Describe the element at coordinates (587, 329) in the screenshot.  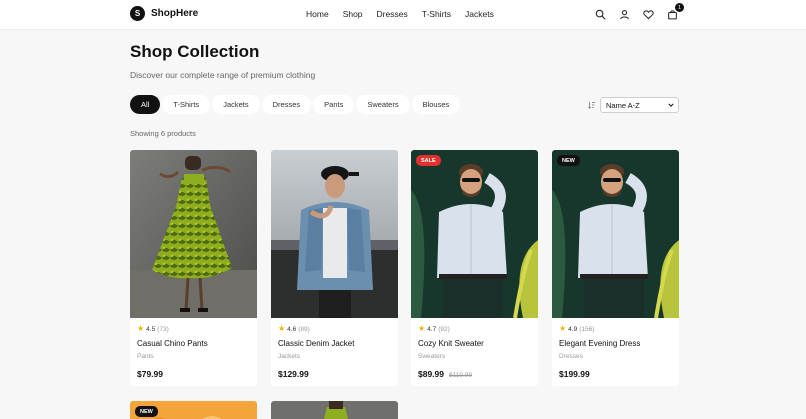
I see `review-count: (156)` at that location.